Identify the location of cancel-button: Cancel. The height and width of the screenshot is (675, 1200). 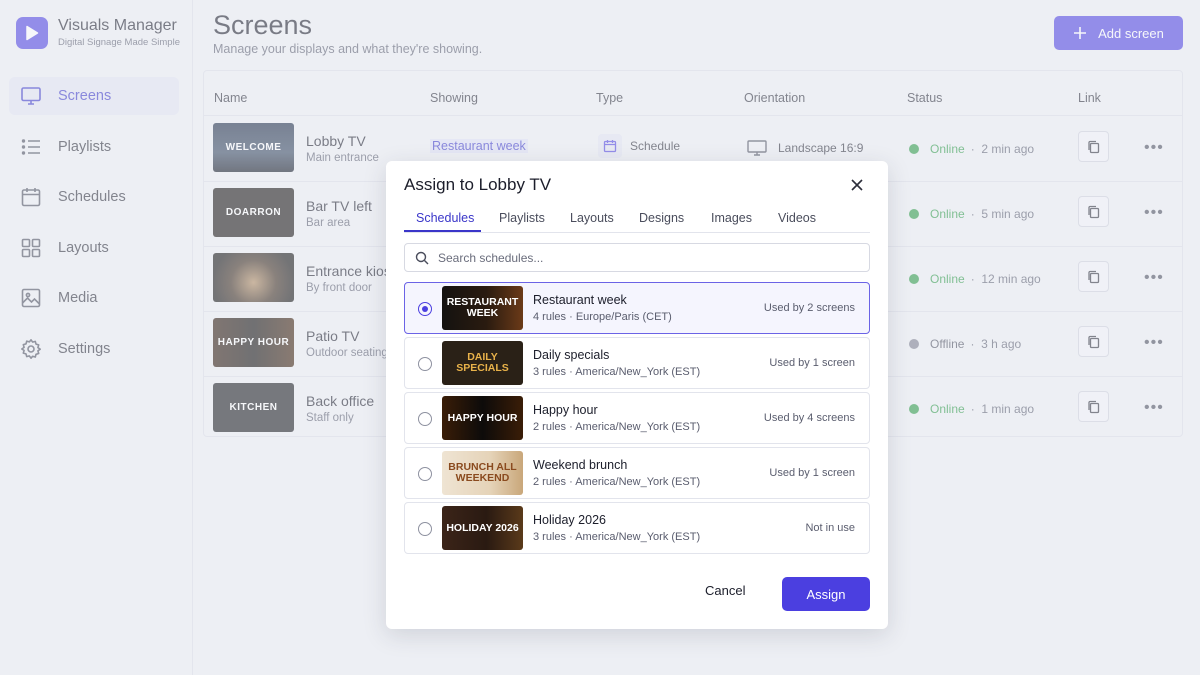
(725, 590).